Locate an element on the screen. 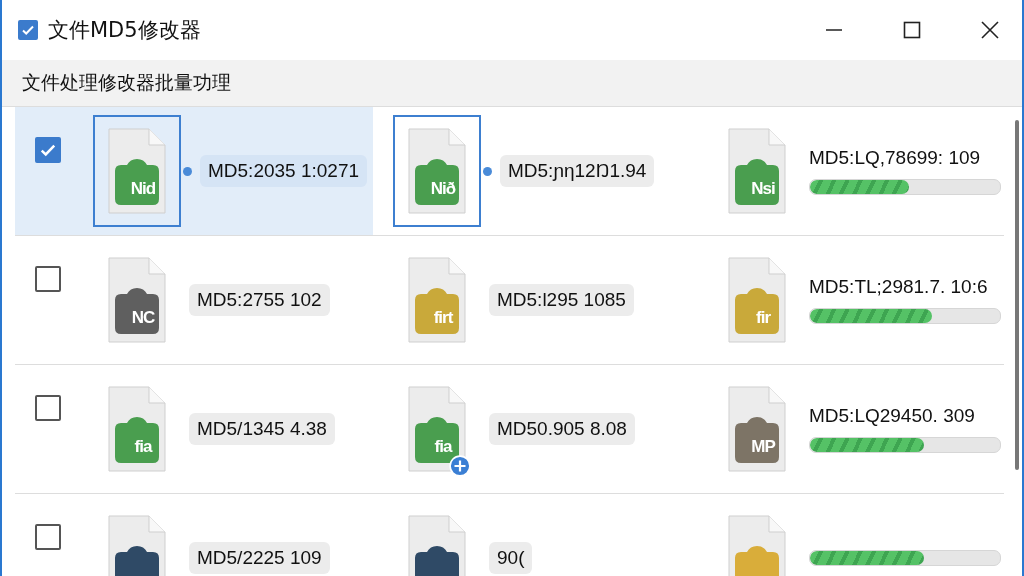 The width and height of the screenshot is (1024, 576). file-type-label: firt is located at coordinates (443, 318).